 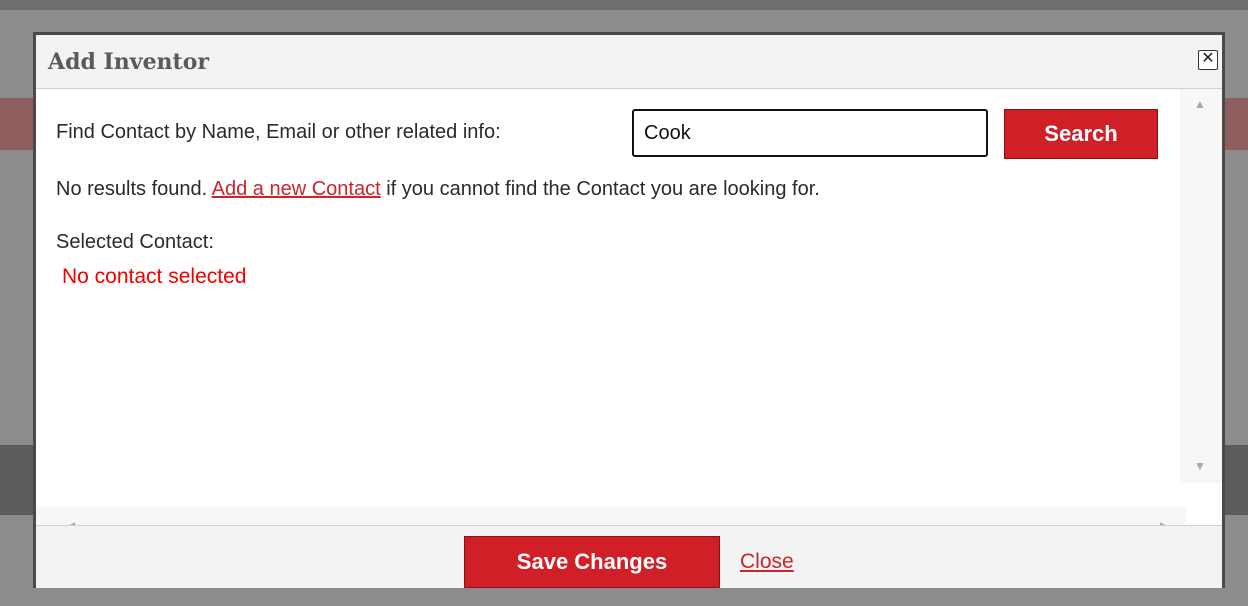 What do you see at coordinates (767, 562) in the screenshot?
I see `close-link: Close` at bounding box center [767, 562].